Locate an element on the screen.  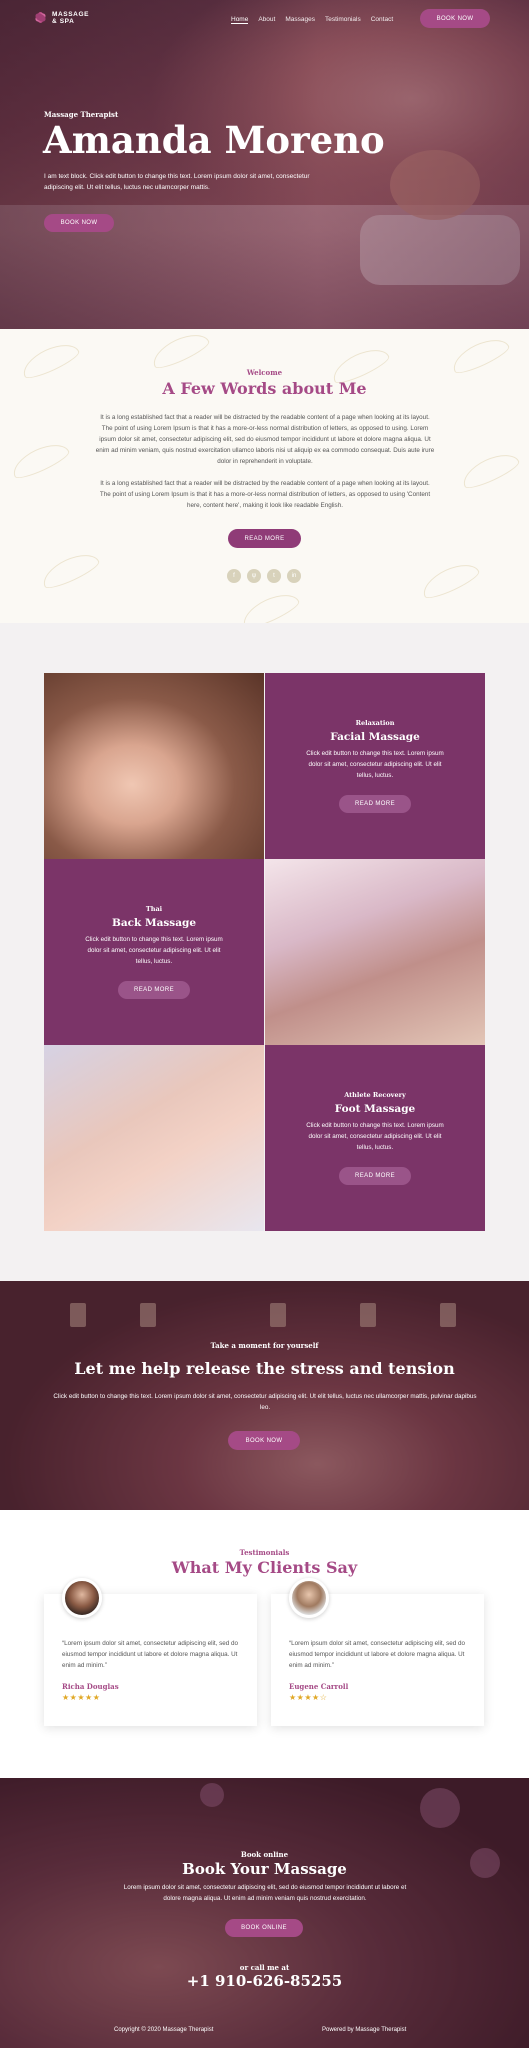
back-massage-image is located at coordinates (375, 952).